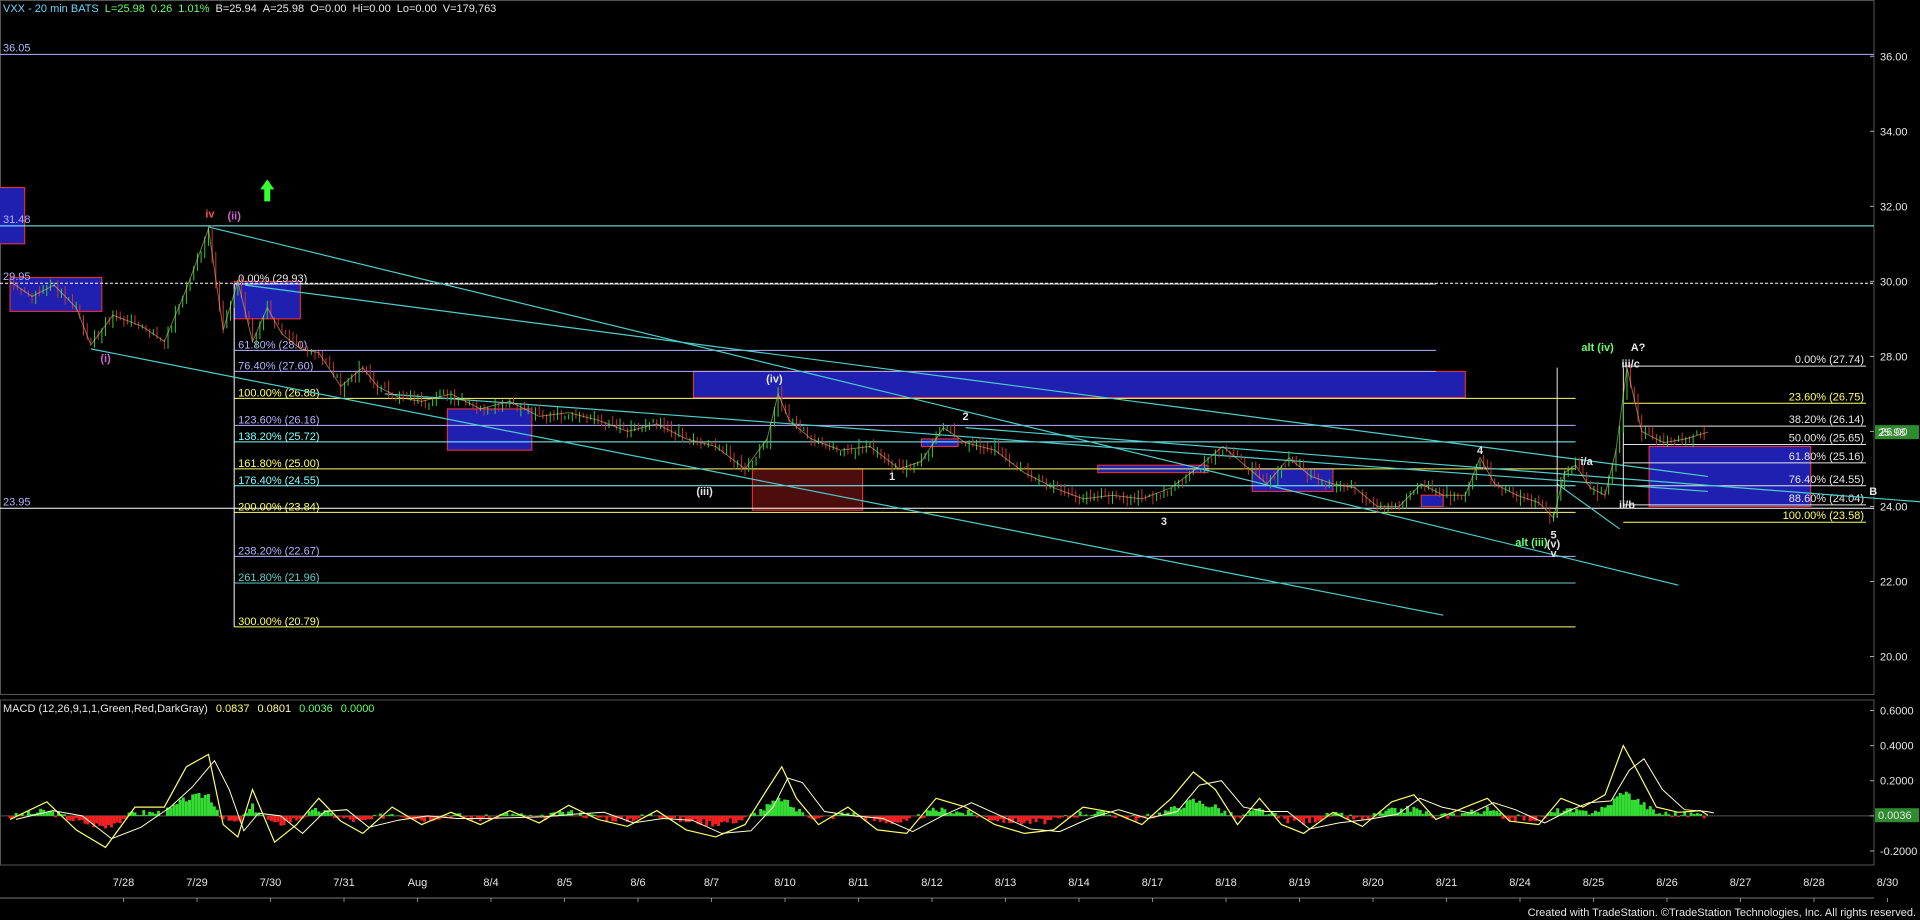 The image size is (1920, 920). I want to click on time-tick-label: 8/6, so click(637, 883).